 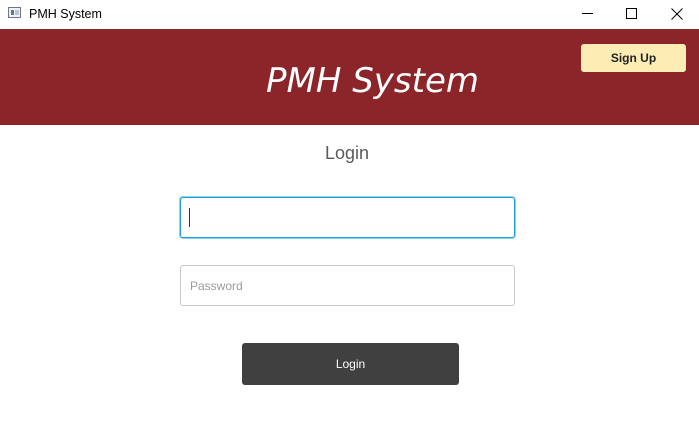 What do you see at coordinates (347, 285) in the screenshot?
I see `password-input` at bounding box center [347, 285].